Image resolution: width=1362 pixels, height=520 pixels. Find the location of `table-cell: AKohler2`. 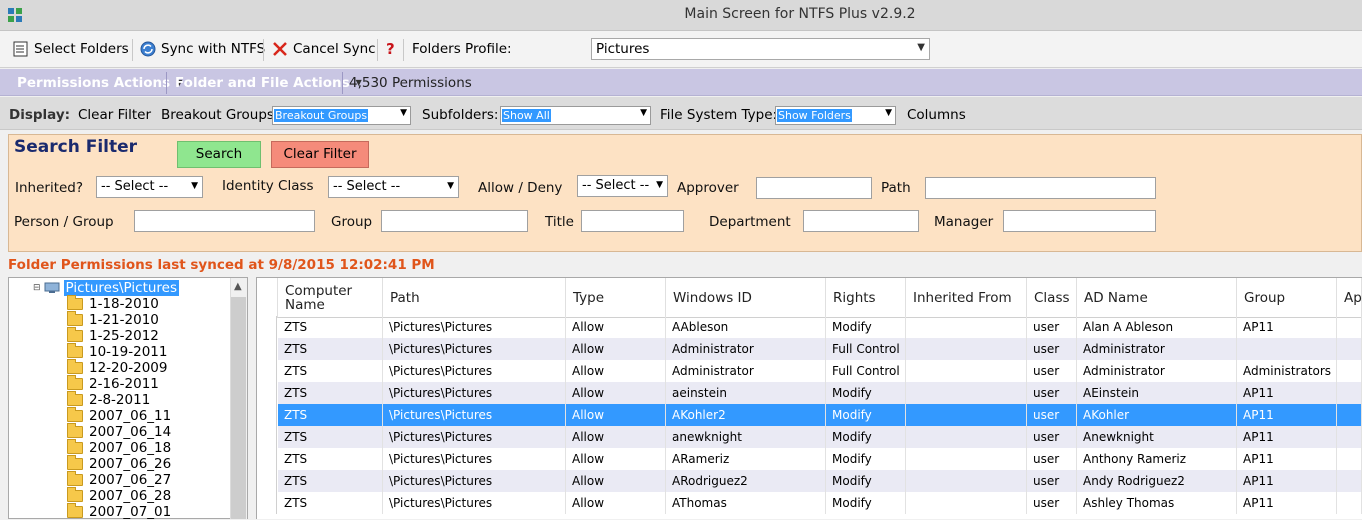

table-cell: AKohler2 is located at coordinates (746, 415).